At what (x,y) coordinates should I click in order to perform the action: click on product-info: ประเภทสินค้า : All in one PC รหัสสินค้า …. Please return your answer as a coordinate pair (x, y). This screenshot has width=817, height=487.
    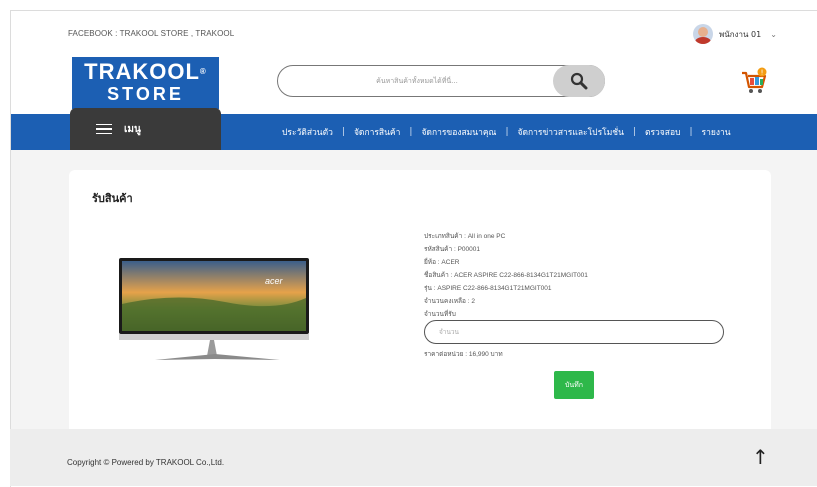
    Looking at the image, I should click on (506, 275).